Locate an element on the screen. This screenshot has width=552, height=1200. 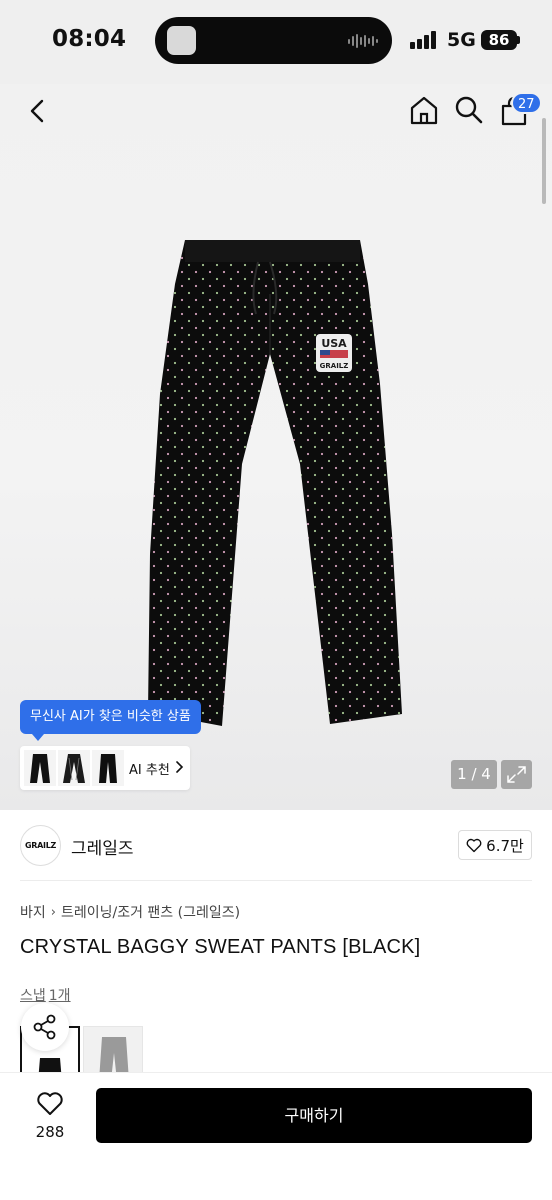
expand-icon is located at coordinates (516, 774).